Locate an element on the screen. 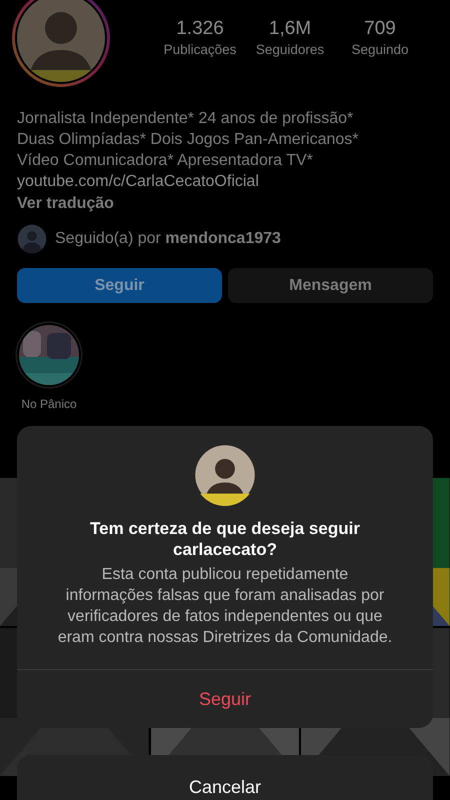  cancel-button: Cancelar is located at coordinates (225, 777).